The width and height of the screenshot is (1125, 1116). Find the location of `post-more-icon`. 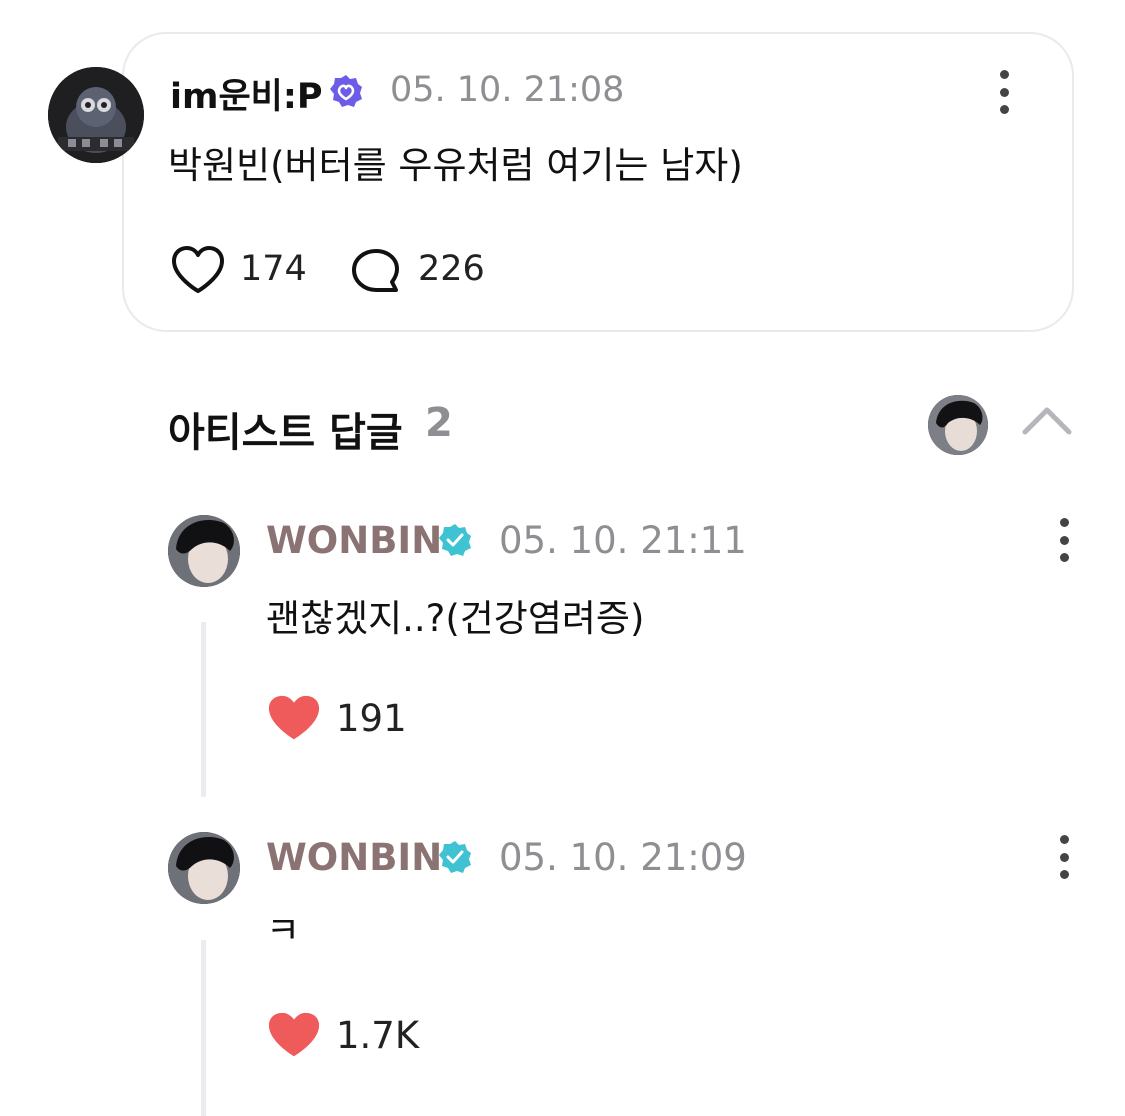

post-more-icon is located at coordinates (1004, 92).